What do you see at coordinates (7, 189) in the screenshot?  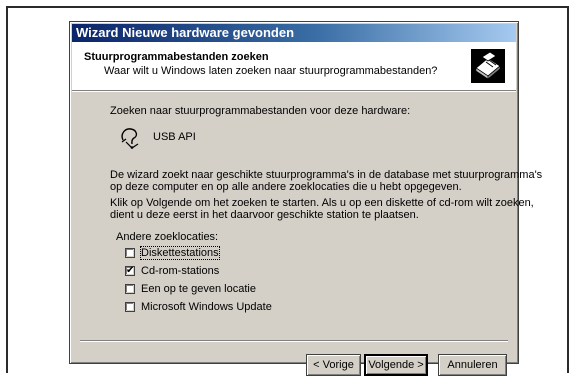 I see `page-frame-left` at bounding box center [7, 189].